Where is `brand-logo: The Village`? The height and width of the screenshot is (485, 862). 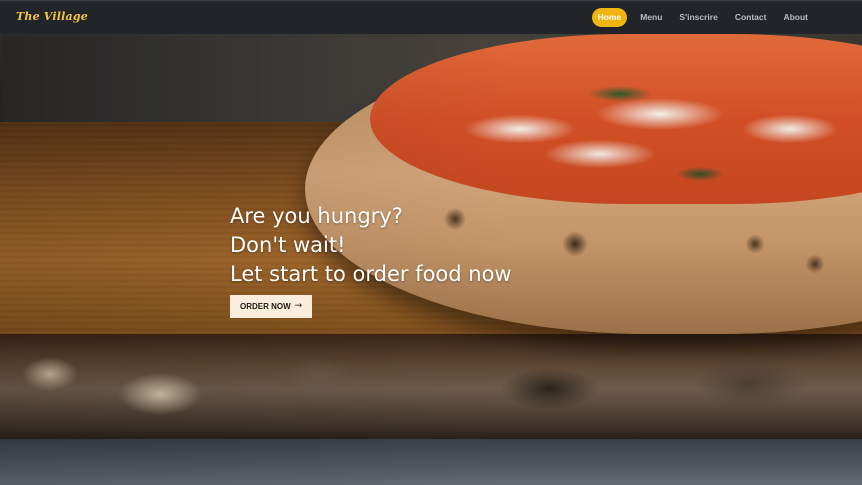 brand-logo: The Village is located at coordinates (52, 16).